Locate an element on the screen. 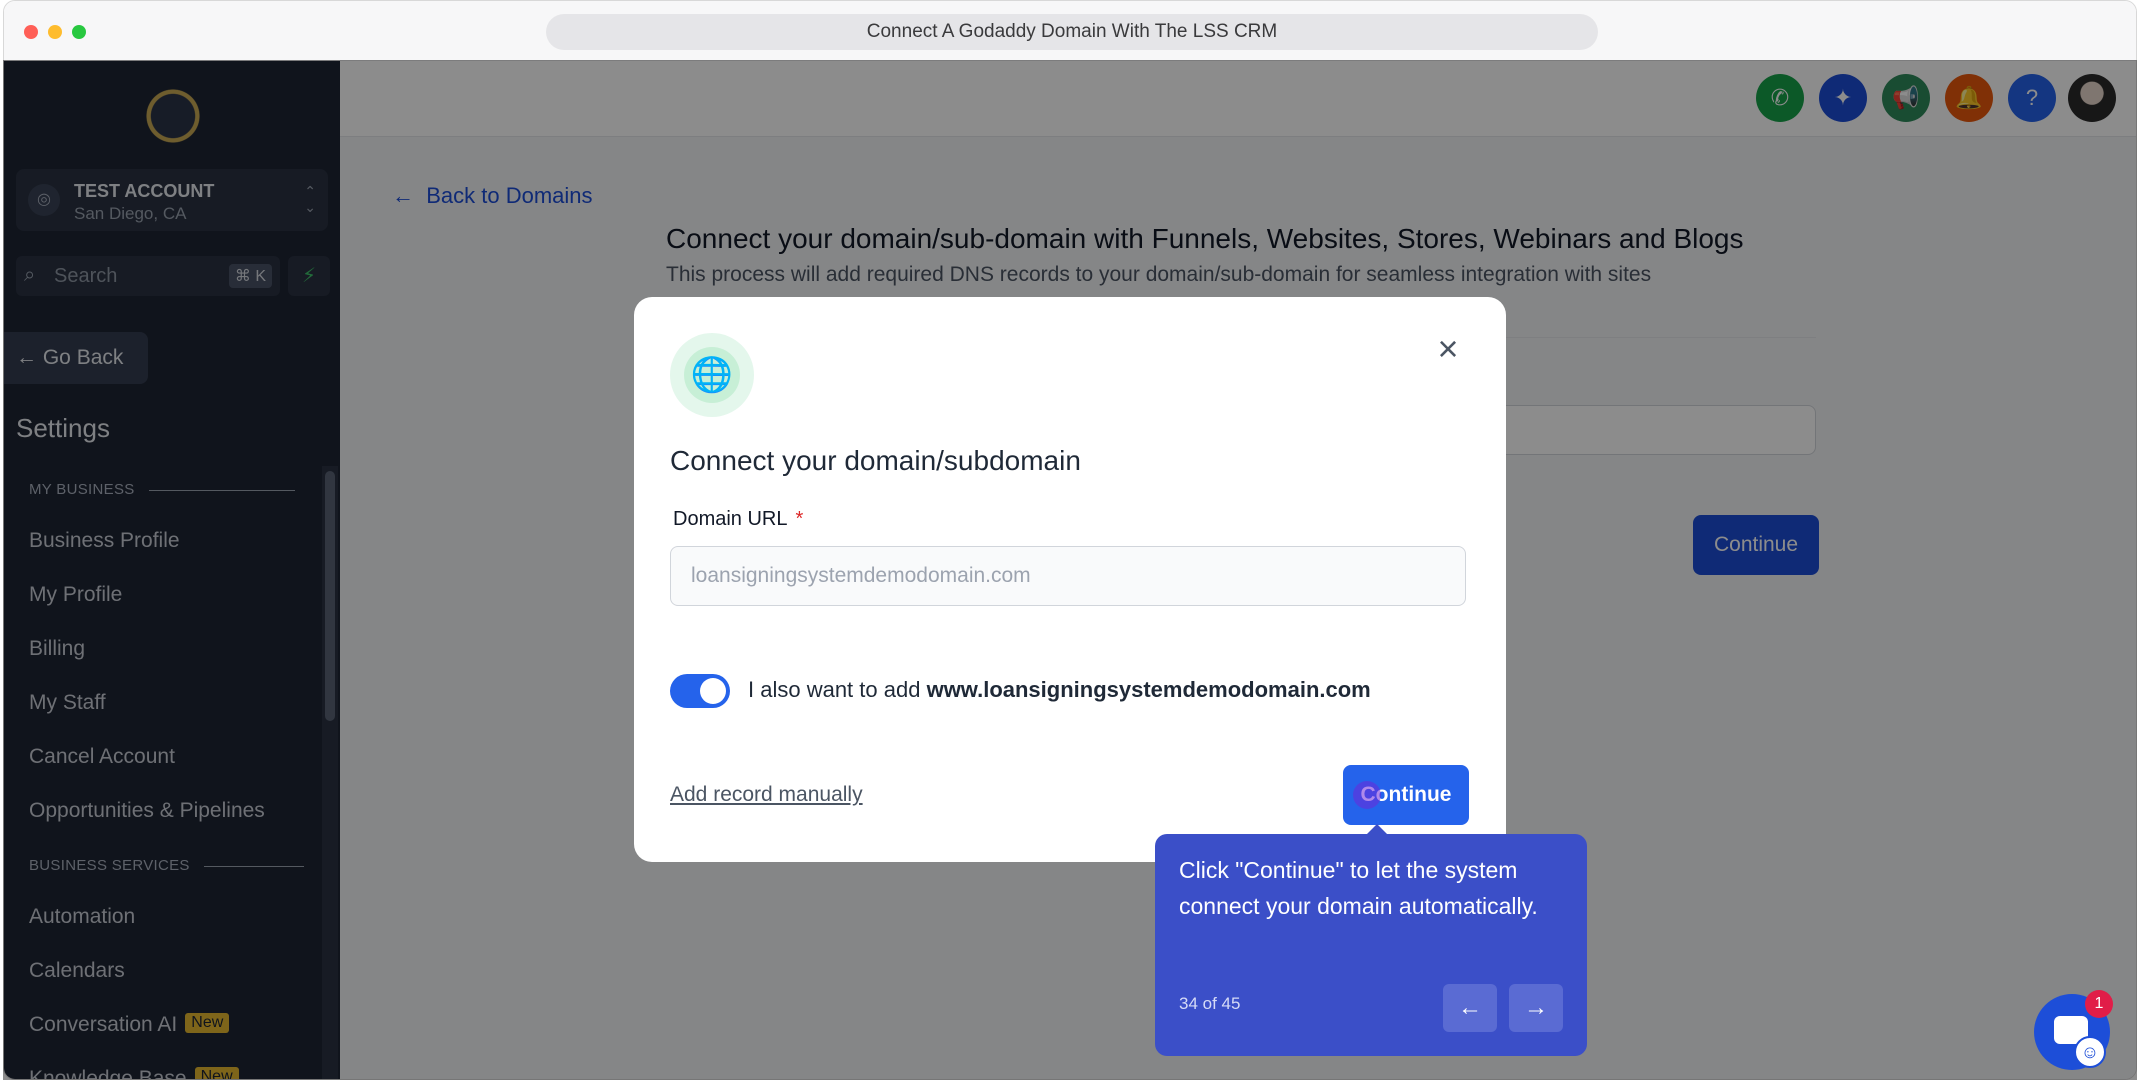 This screenshot has width=2140, height=1080. step-counter: 34 of 45 is located at coordinates (1210, 1003).